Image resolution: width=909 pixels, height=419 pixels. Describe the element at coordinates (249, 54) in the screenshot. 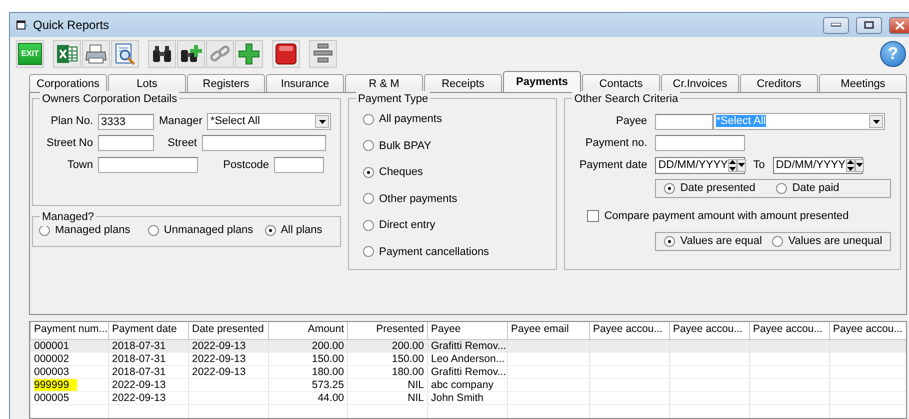

I see `plus-icon` at that location.